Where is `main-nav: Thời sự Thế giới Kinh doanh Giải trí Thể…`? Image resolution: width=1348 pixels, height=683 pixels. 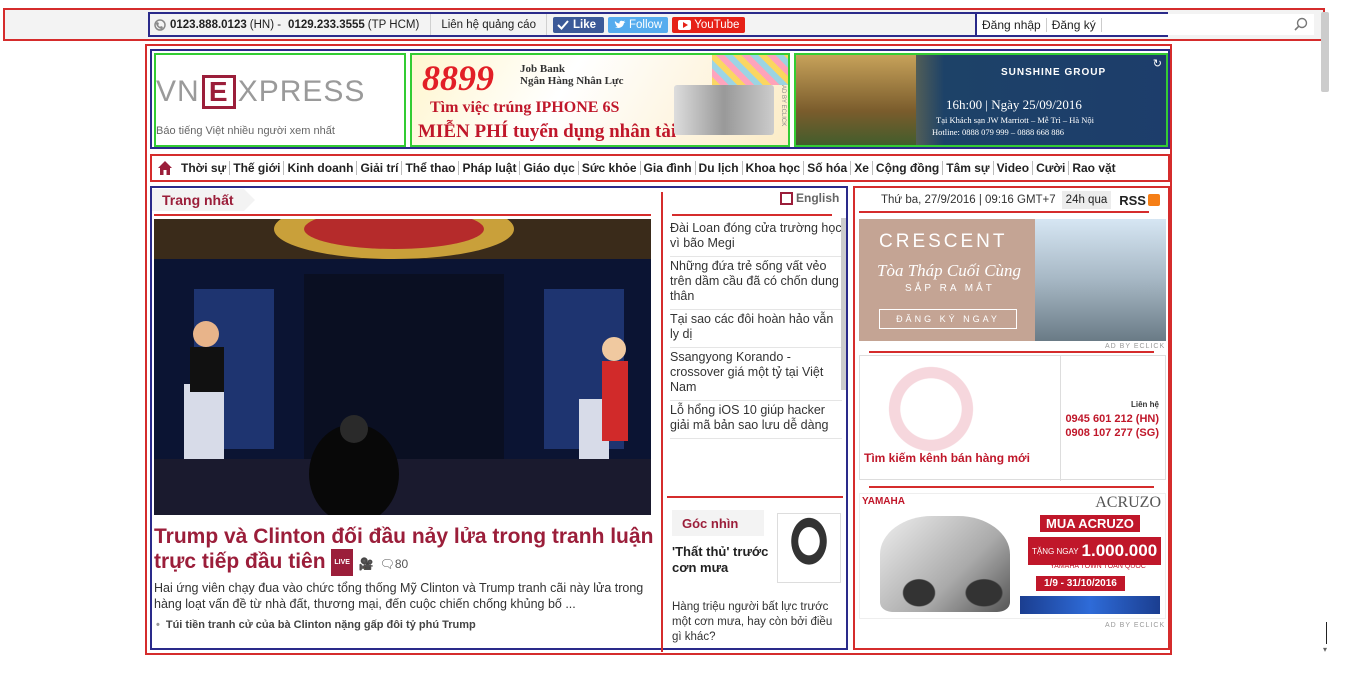 main-nav: Thời sự Thế giới Kinh doanh Giải trí Thể… is located at coordinates (660, 168).